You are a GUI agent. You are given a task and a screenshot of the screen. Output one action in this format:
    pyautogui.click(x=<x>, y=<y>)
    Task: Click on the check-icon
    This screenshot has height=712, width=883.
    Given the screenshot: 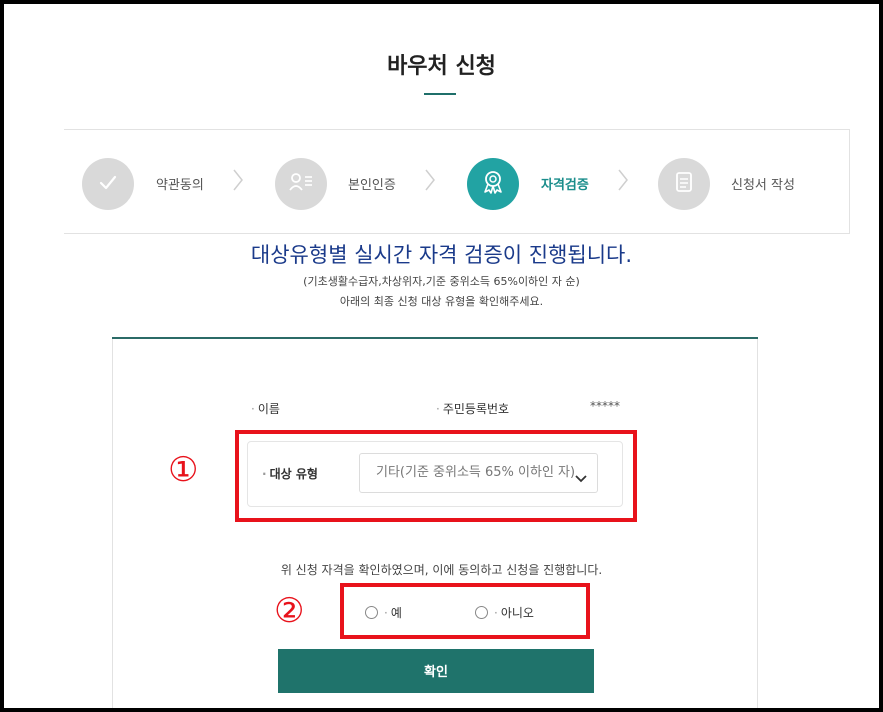 What is the action you would take?
    pyautogui.click(x=108, y=184)
    